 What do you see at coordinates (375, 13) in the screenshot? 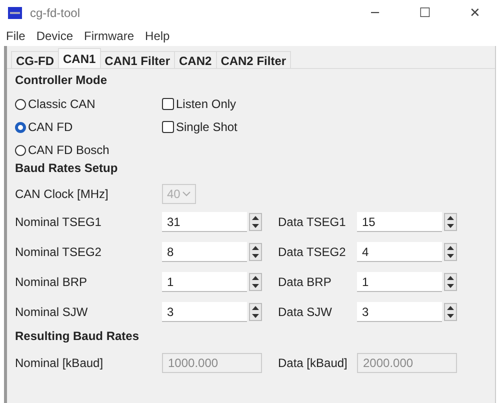
I see `minimize-button: ─` at bounding box center [375, 13].